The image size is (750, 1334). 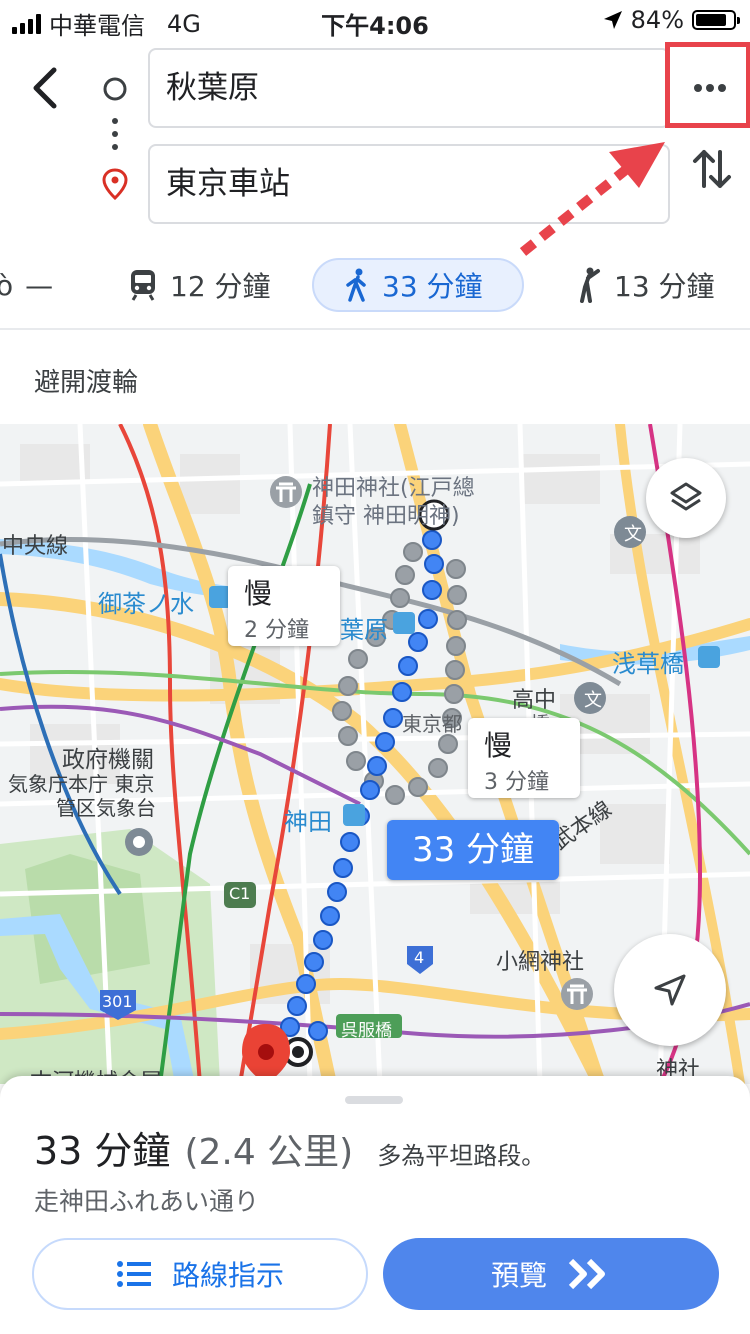 I want to click on map-label-akihabara: 葉原, so click(x=364, y=630).